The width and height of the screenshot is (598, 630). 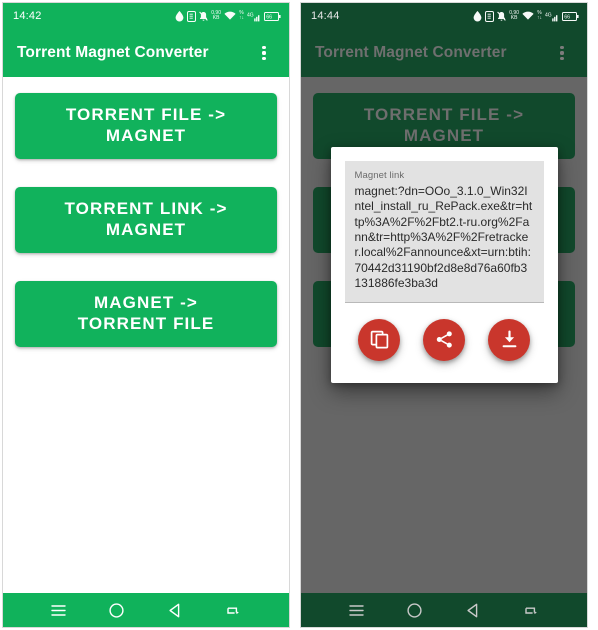 I want to click on download-button, so click(x=509, y=339).